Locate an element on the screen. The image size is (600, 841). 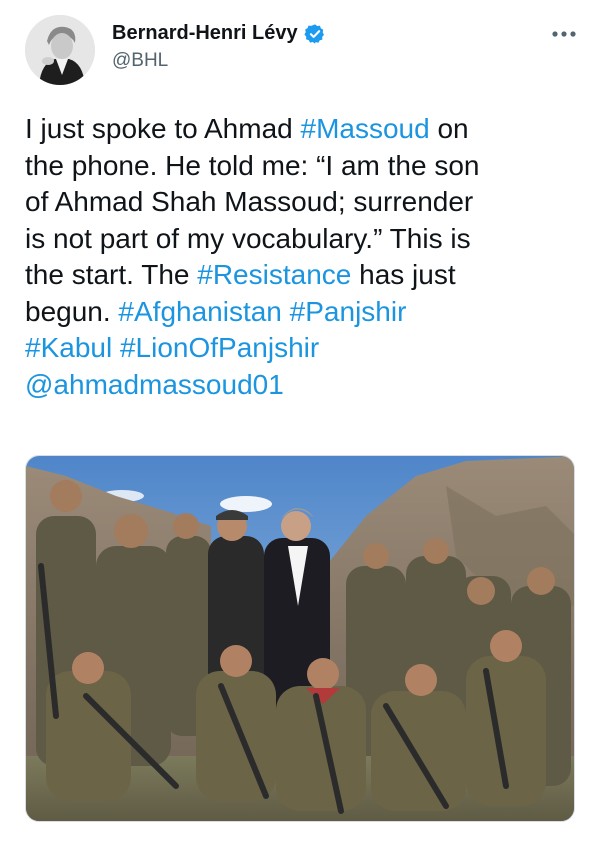
author-name-row: Bernard-Henri Lévy is located at coordinates (219, 33).